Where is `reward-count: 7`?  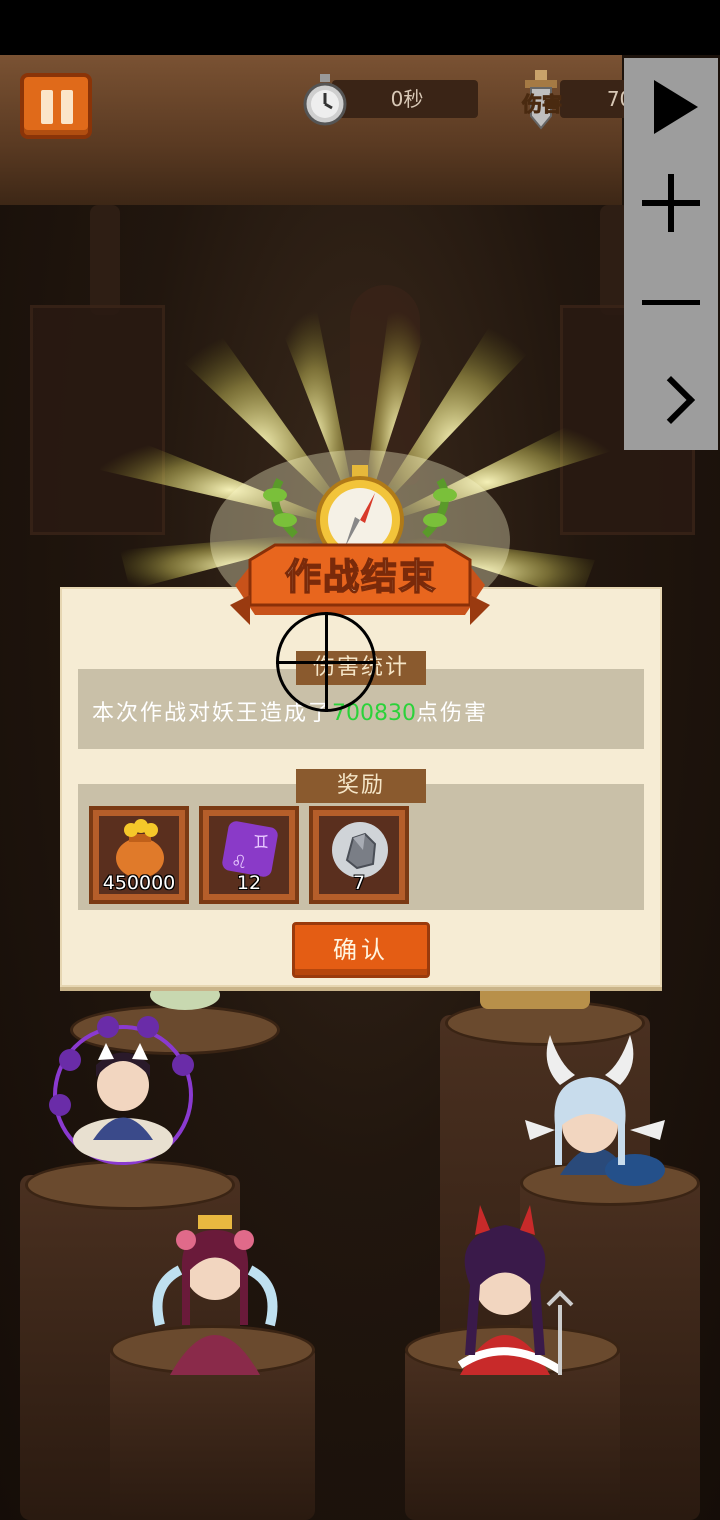 reward-count: 7 is located at coordinates (359, 883).